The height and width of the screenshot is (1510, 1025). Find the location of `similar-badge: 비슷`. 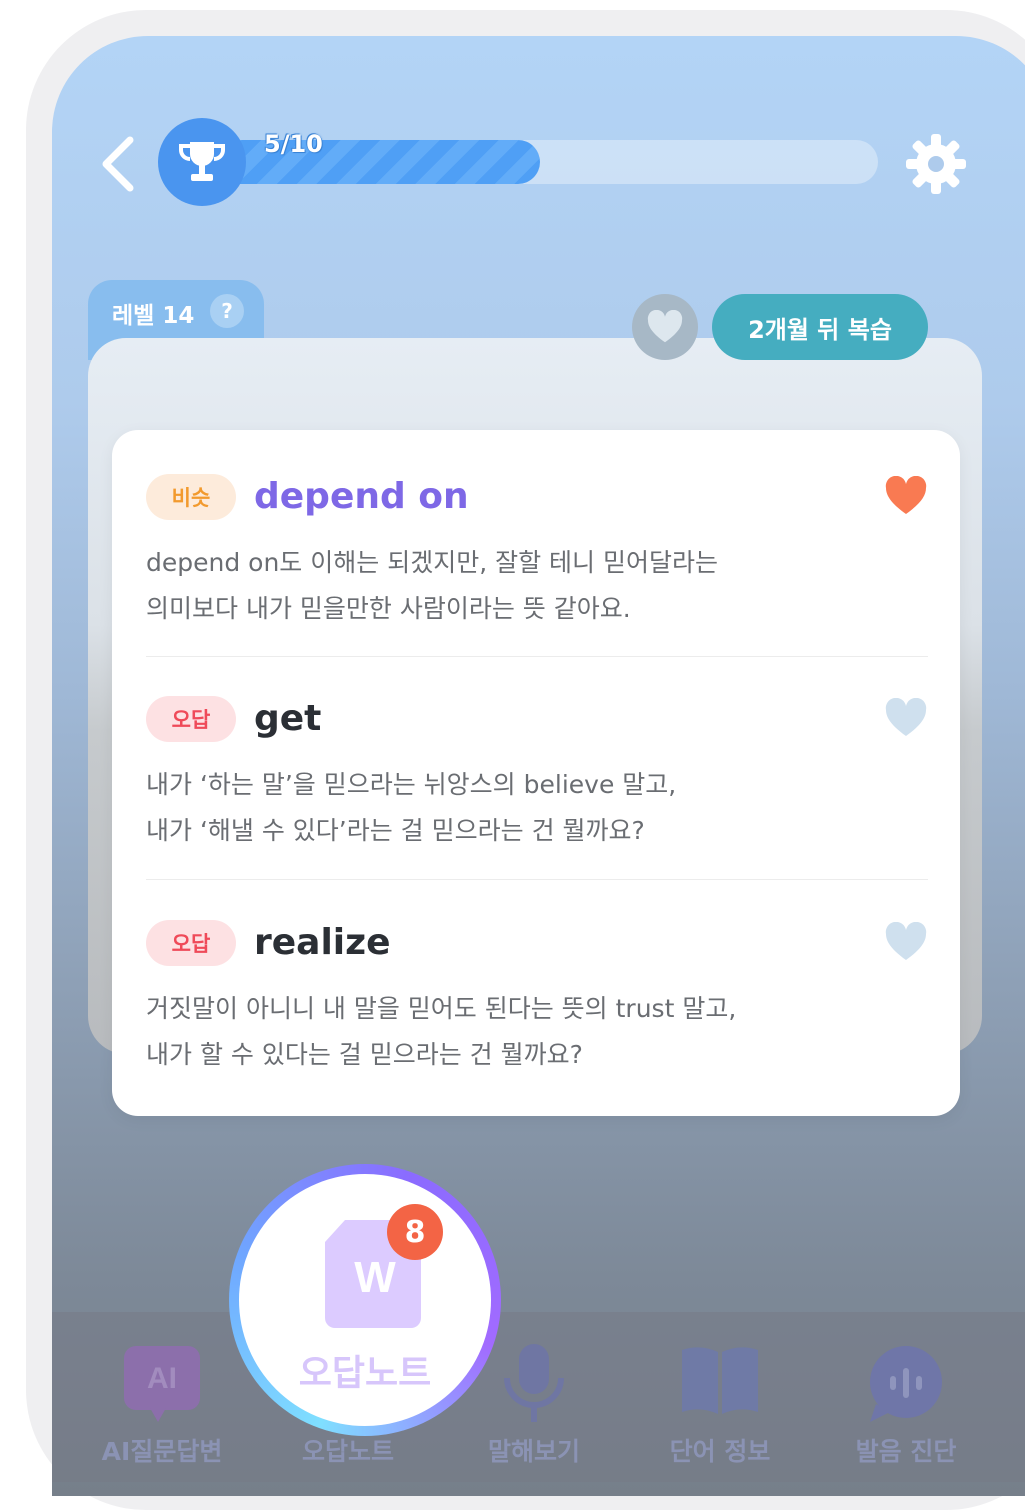

similar-badge: 비슷 is located at coordinates (191, 497).